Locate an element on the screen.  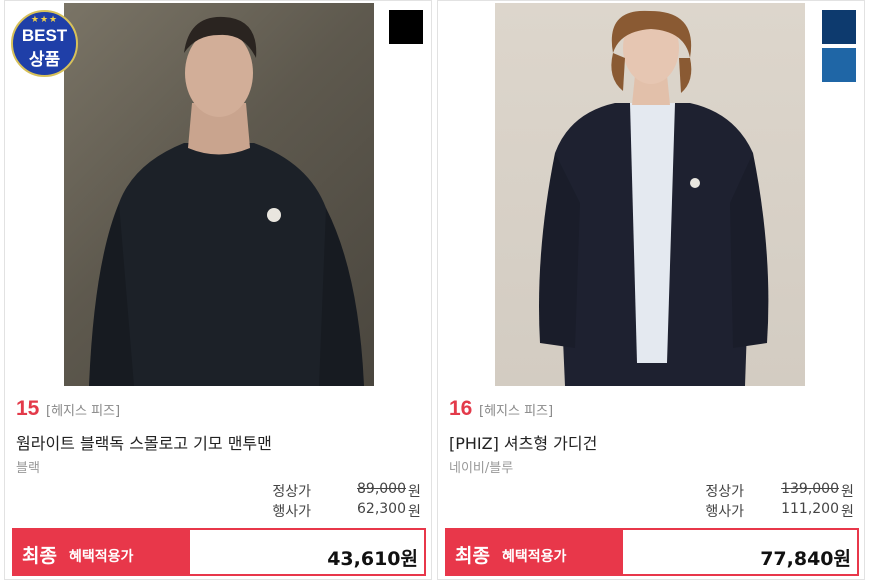
color-swatch-blue is located at coordinates (839, 65).